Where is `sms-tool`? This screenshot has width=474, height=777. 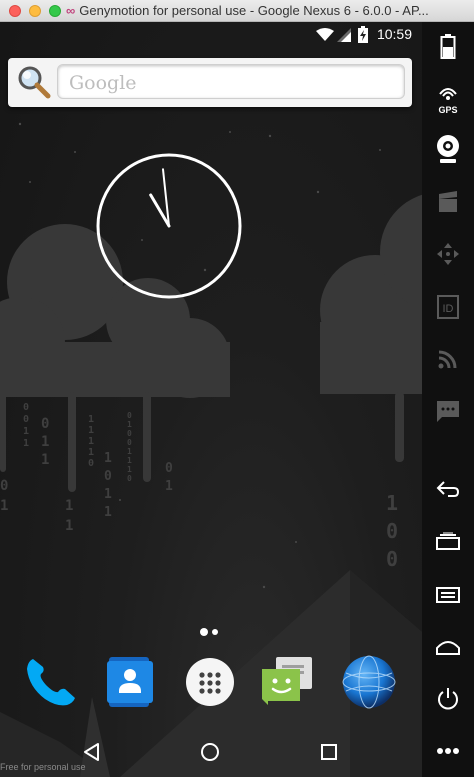 sms-tool is located at coordinates (448, 411).